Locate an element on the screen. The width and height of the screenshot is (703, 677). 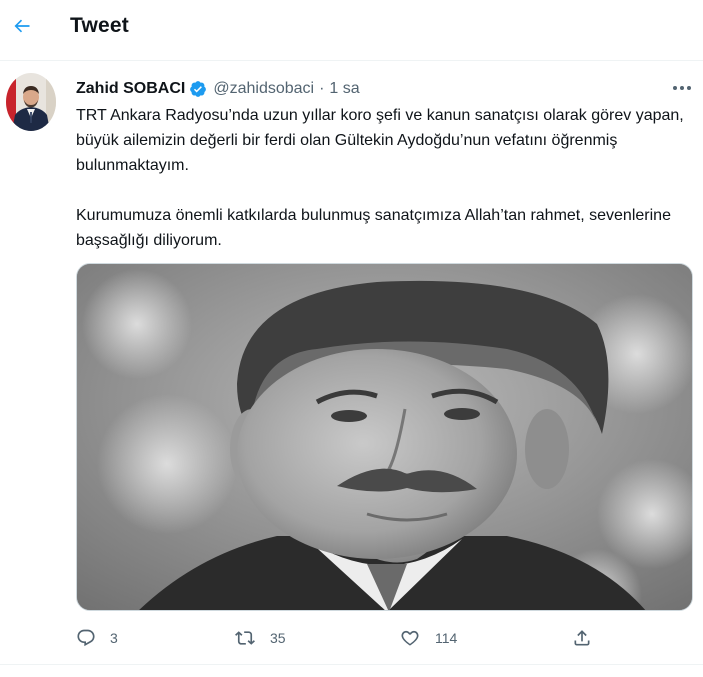
share-icon is located at coordinates (582, 638).